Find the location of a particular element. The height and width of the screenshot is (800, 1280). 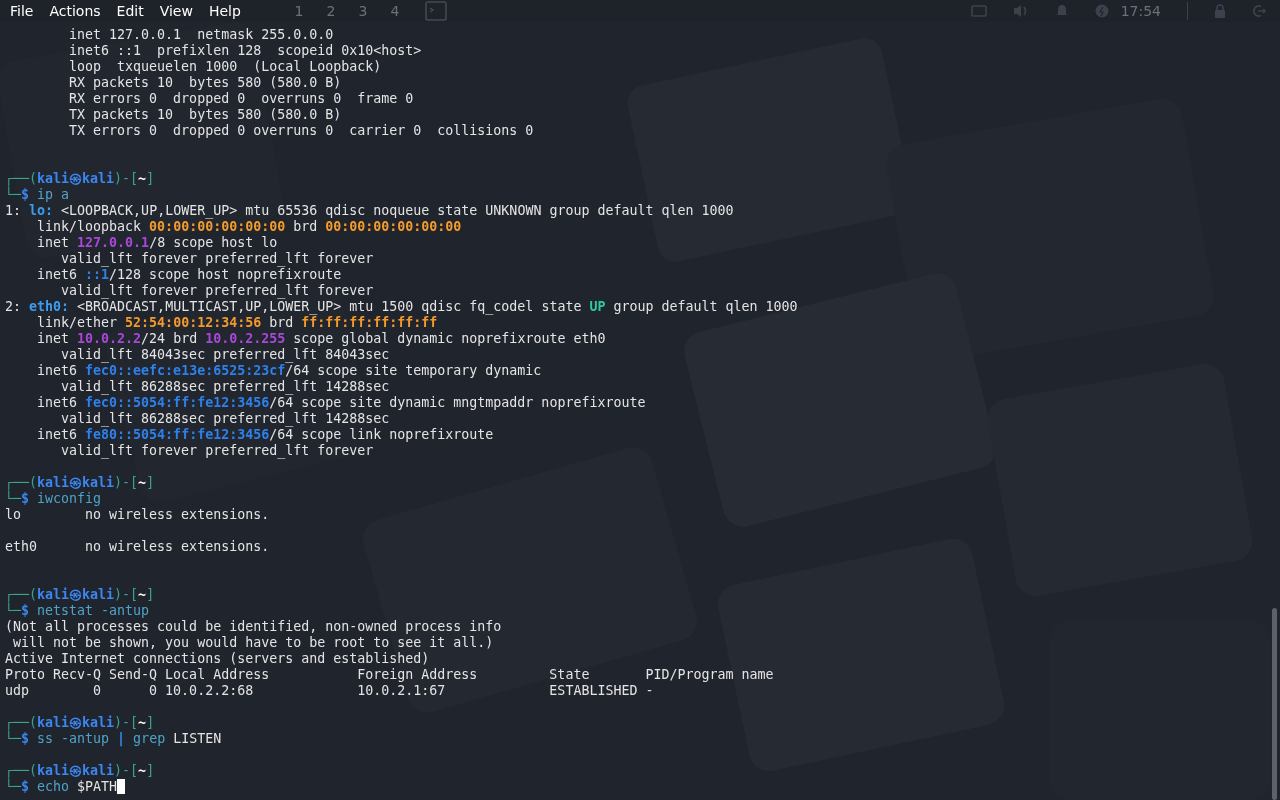

terminal-icon is located at coordinates (435, 11).